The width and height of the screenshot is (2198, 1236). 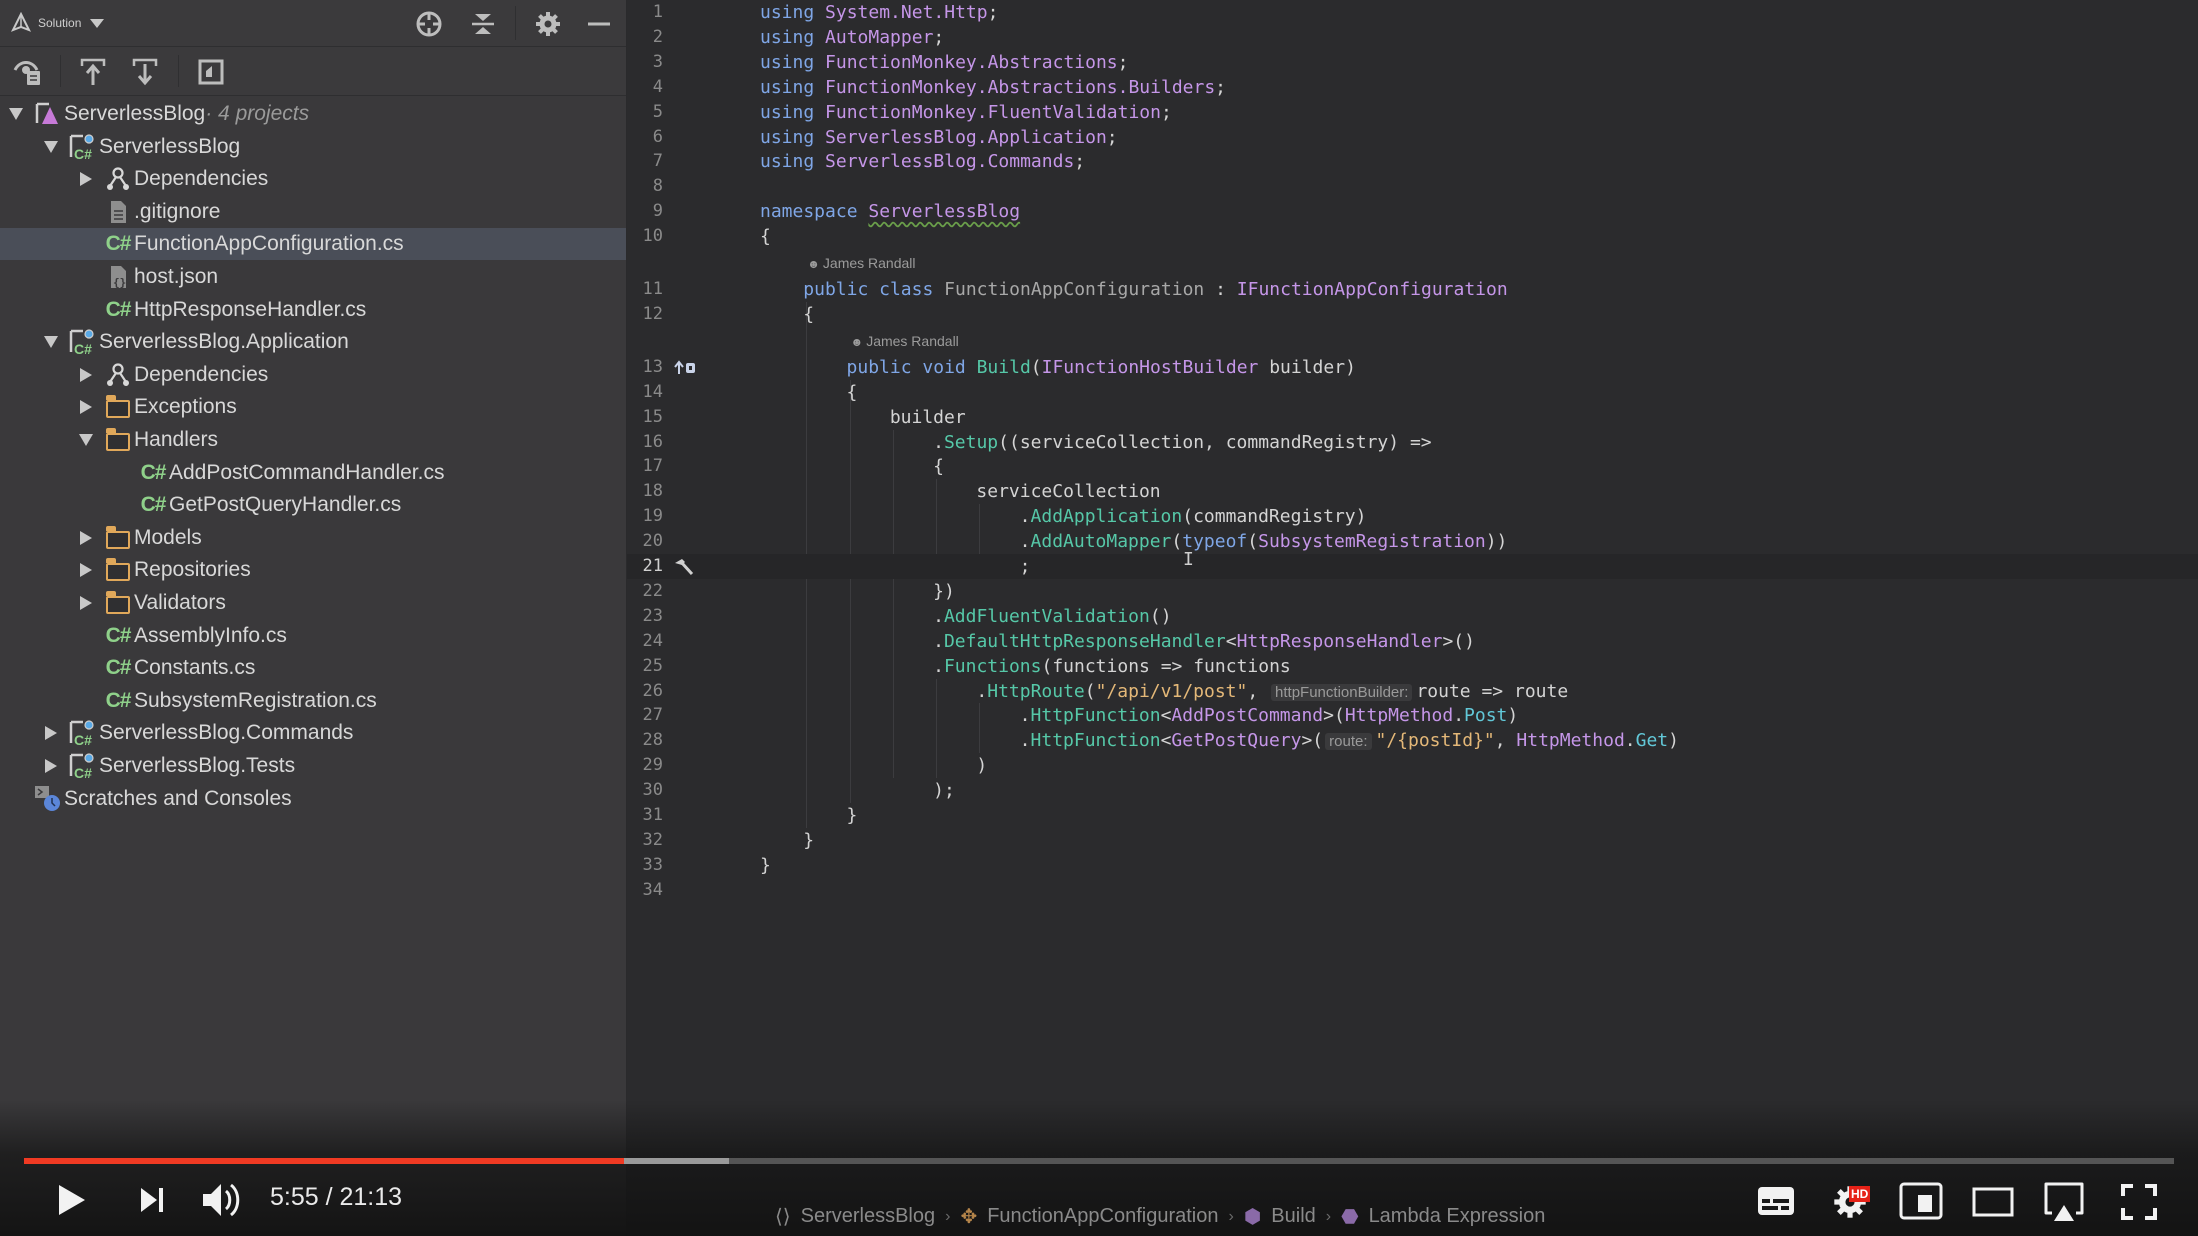 I want to click on code-line: 5 using FunctionMonkey.FluentValidation;, so click(x=1412, y=112).